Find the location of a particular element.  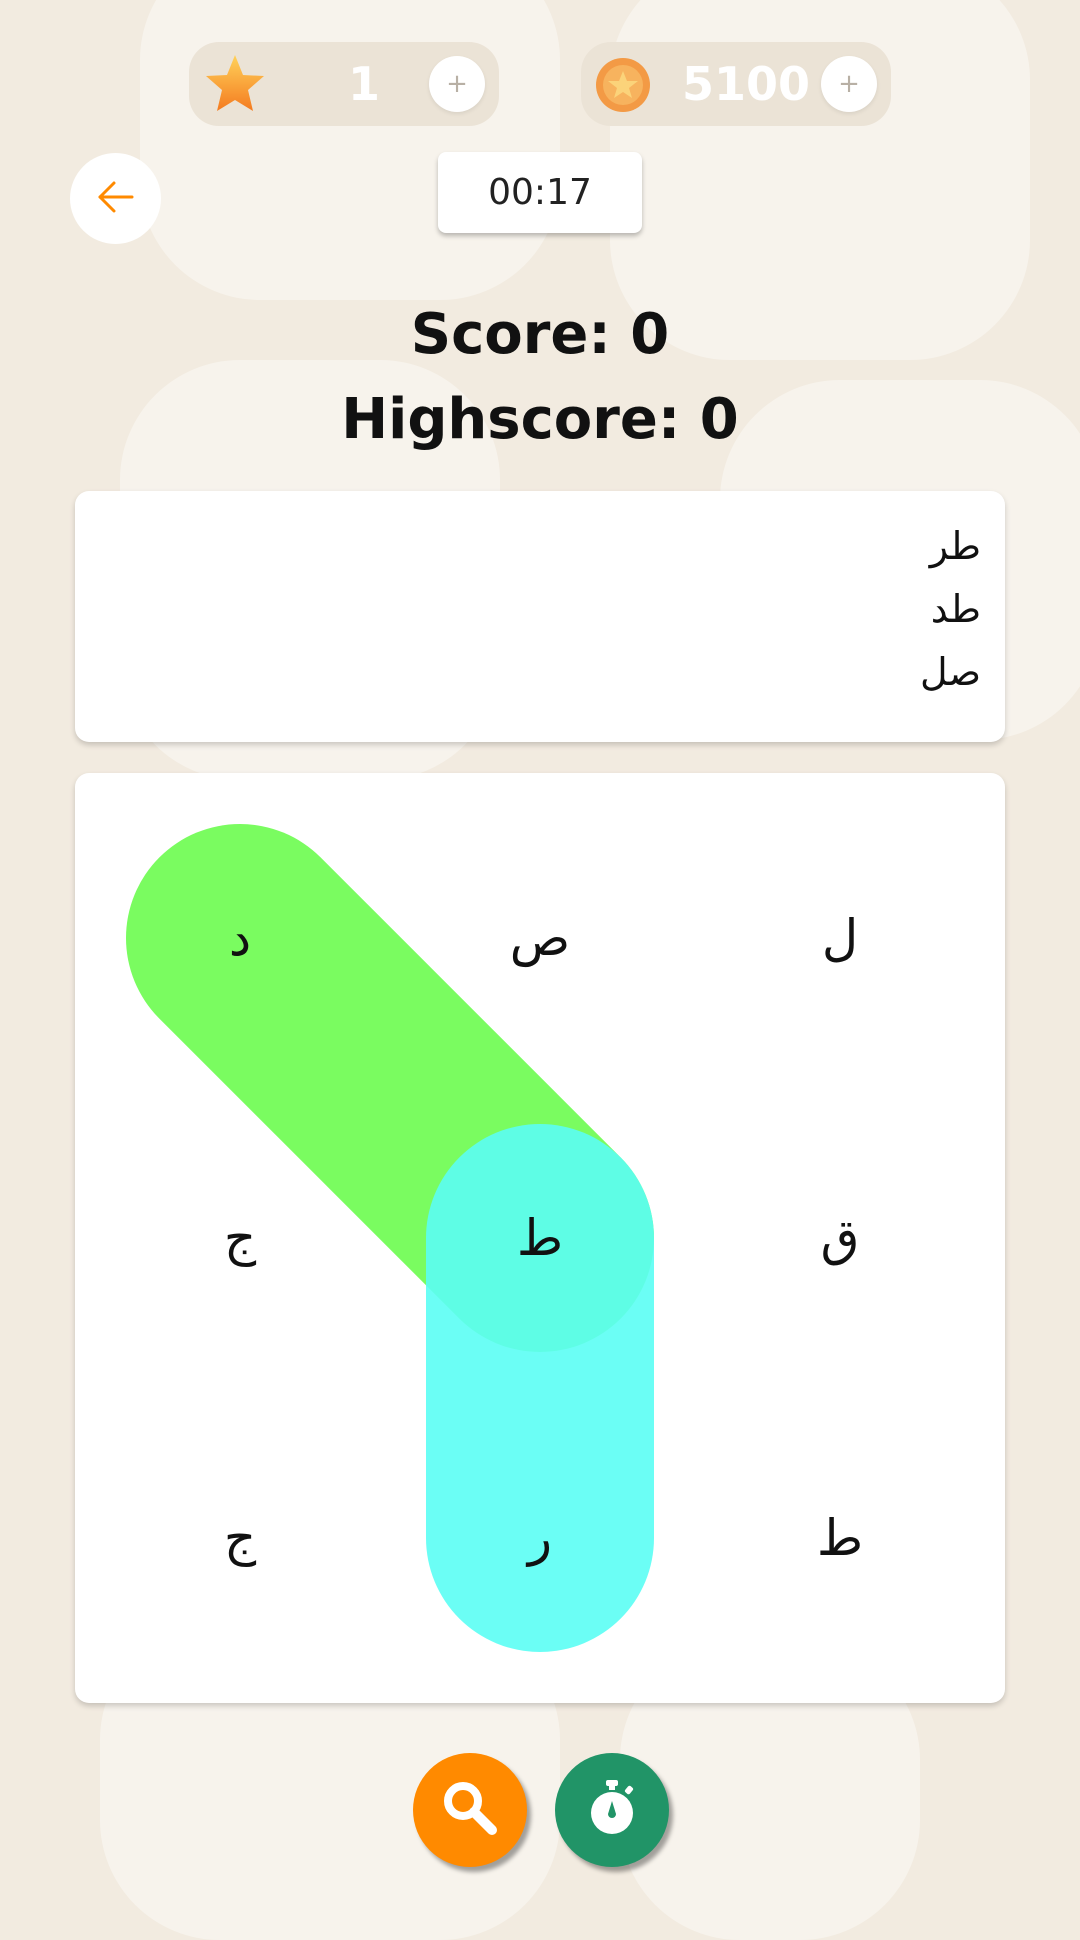

add-stars-button: + is located at coordinates (457, 84).